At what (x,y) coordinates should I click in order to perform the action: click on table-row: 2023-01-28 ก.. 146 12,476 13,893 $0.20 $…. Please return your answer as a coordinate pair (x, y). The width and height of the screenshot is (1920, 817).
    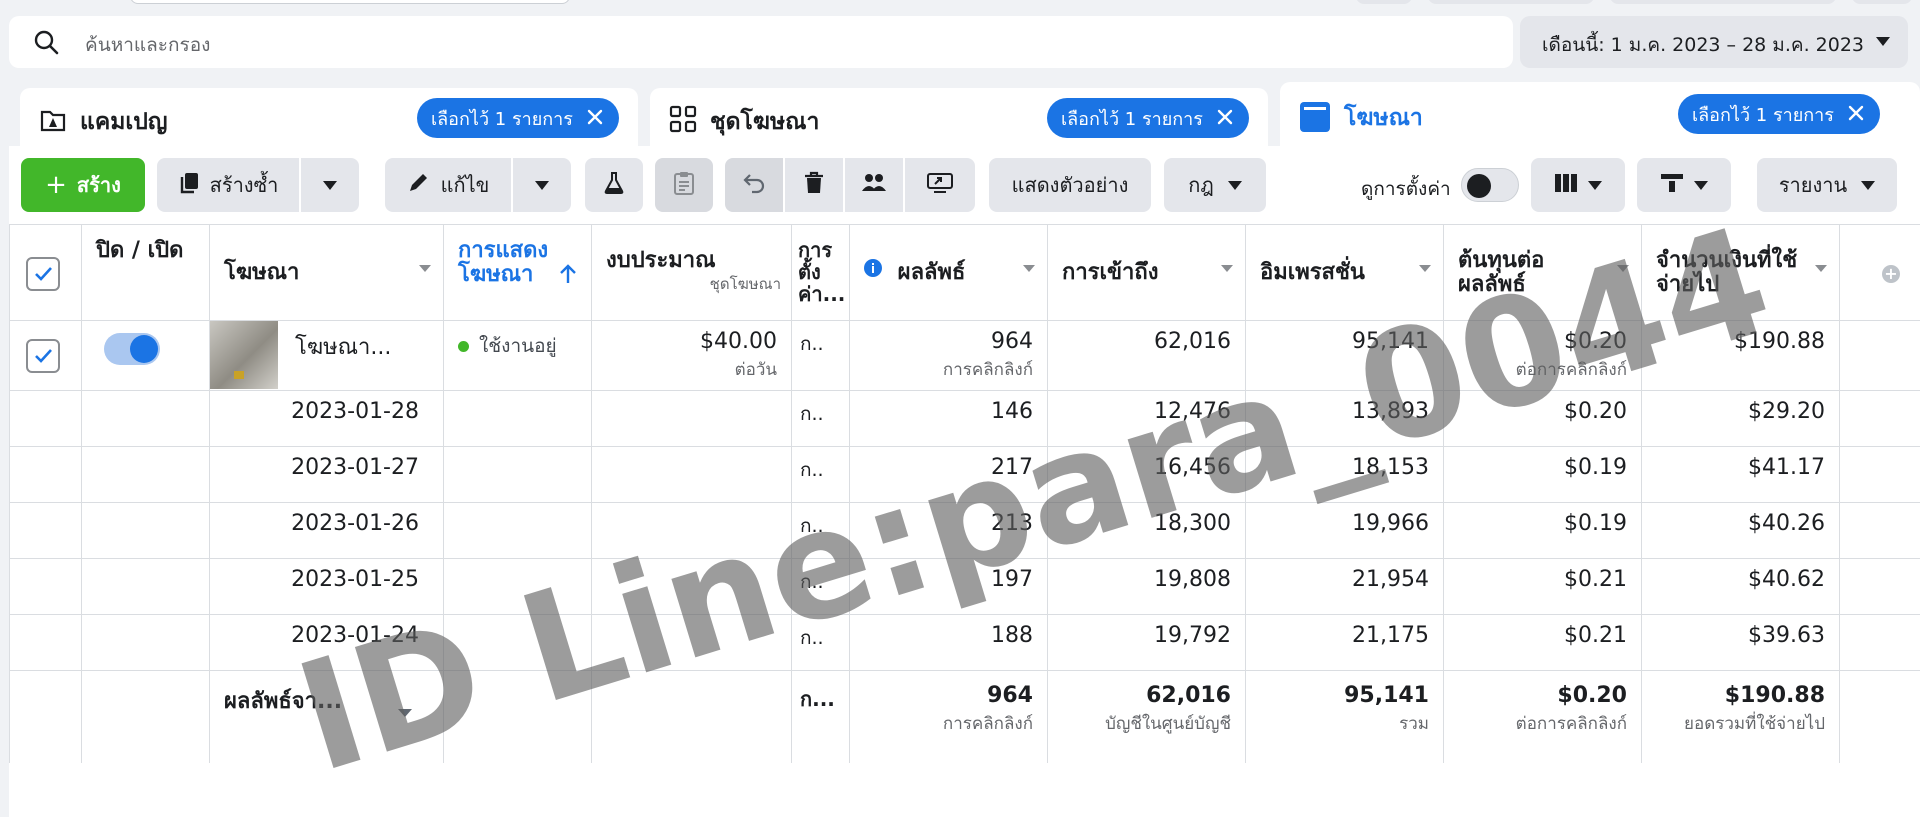
    Looking at the image, I should click on (964, 418).